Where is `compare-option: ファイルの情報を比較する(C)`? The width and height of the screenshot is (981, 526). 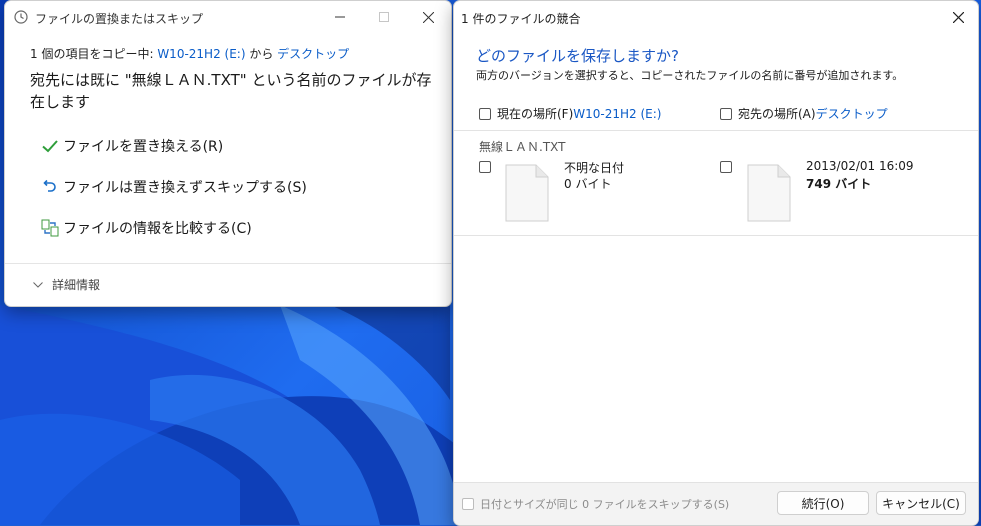 compare-option: ファイルの情報を比較する(C) is located at coordinates (146, 228).